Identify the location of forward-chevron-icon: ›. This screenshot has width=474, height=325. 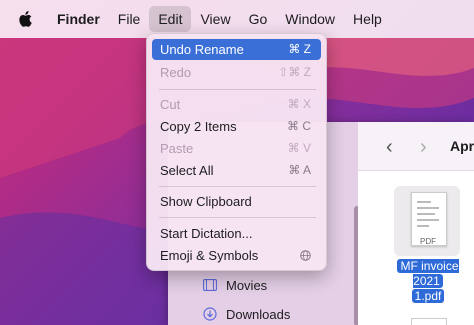
(423, 147).